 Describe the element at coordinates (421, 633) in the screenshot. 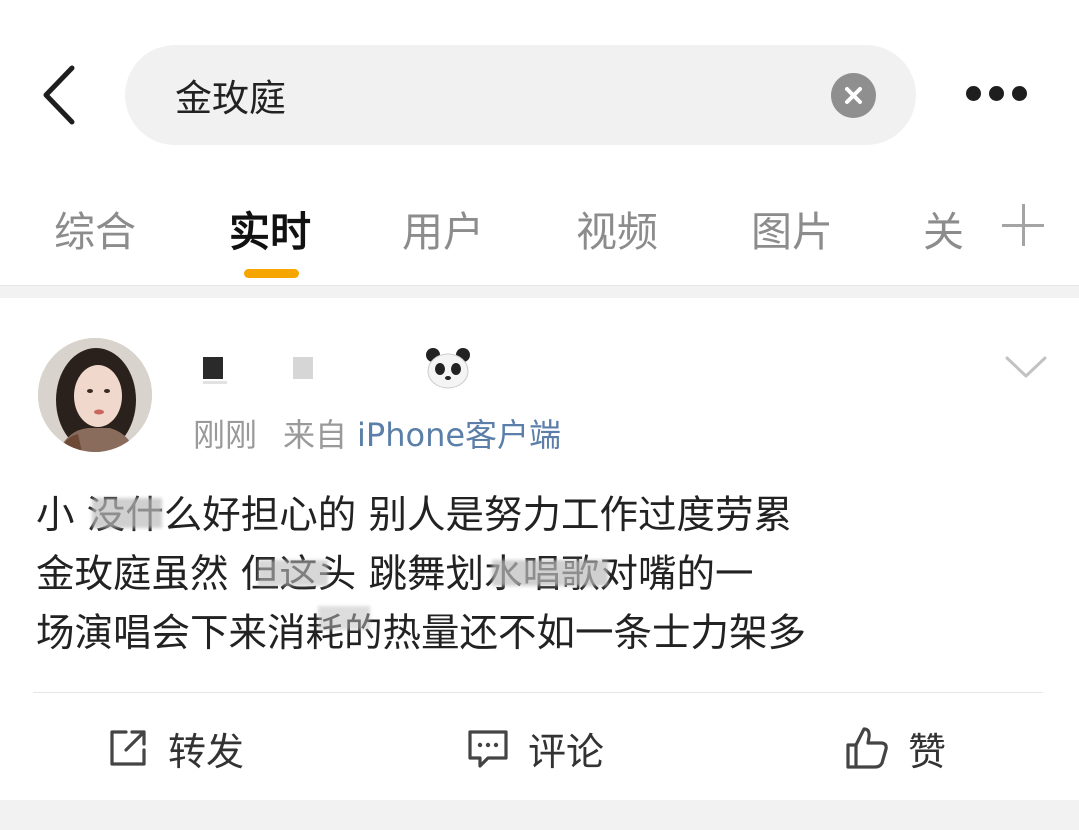

I see `post-text-line: 场演唱会下来消耗的热量还不如一条士力架多` at that location.